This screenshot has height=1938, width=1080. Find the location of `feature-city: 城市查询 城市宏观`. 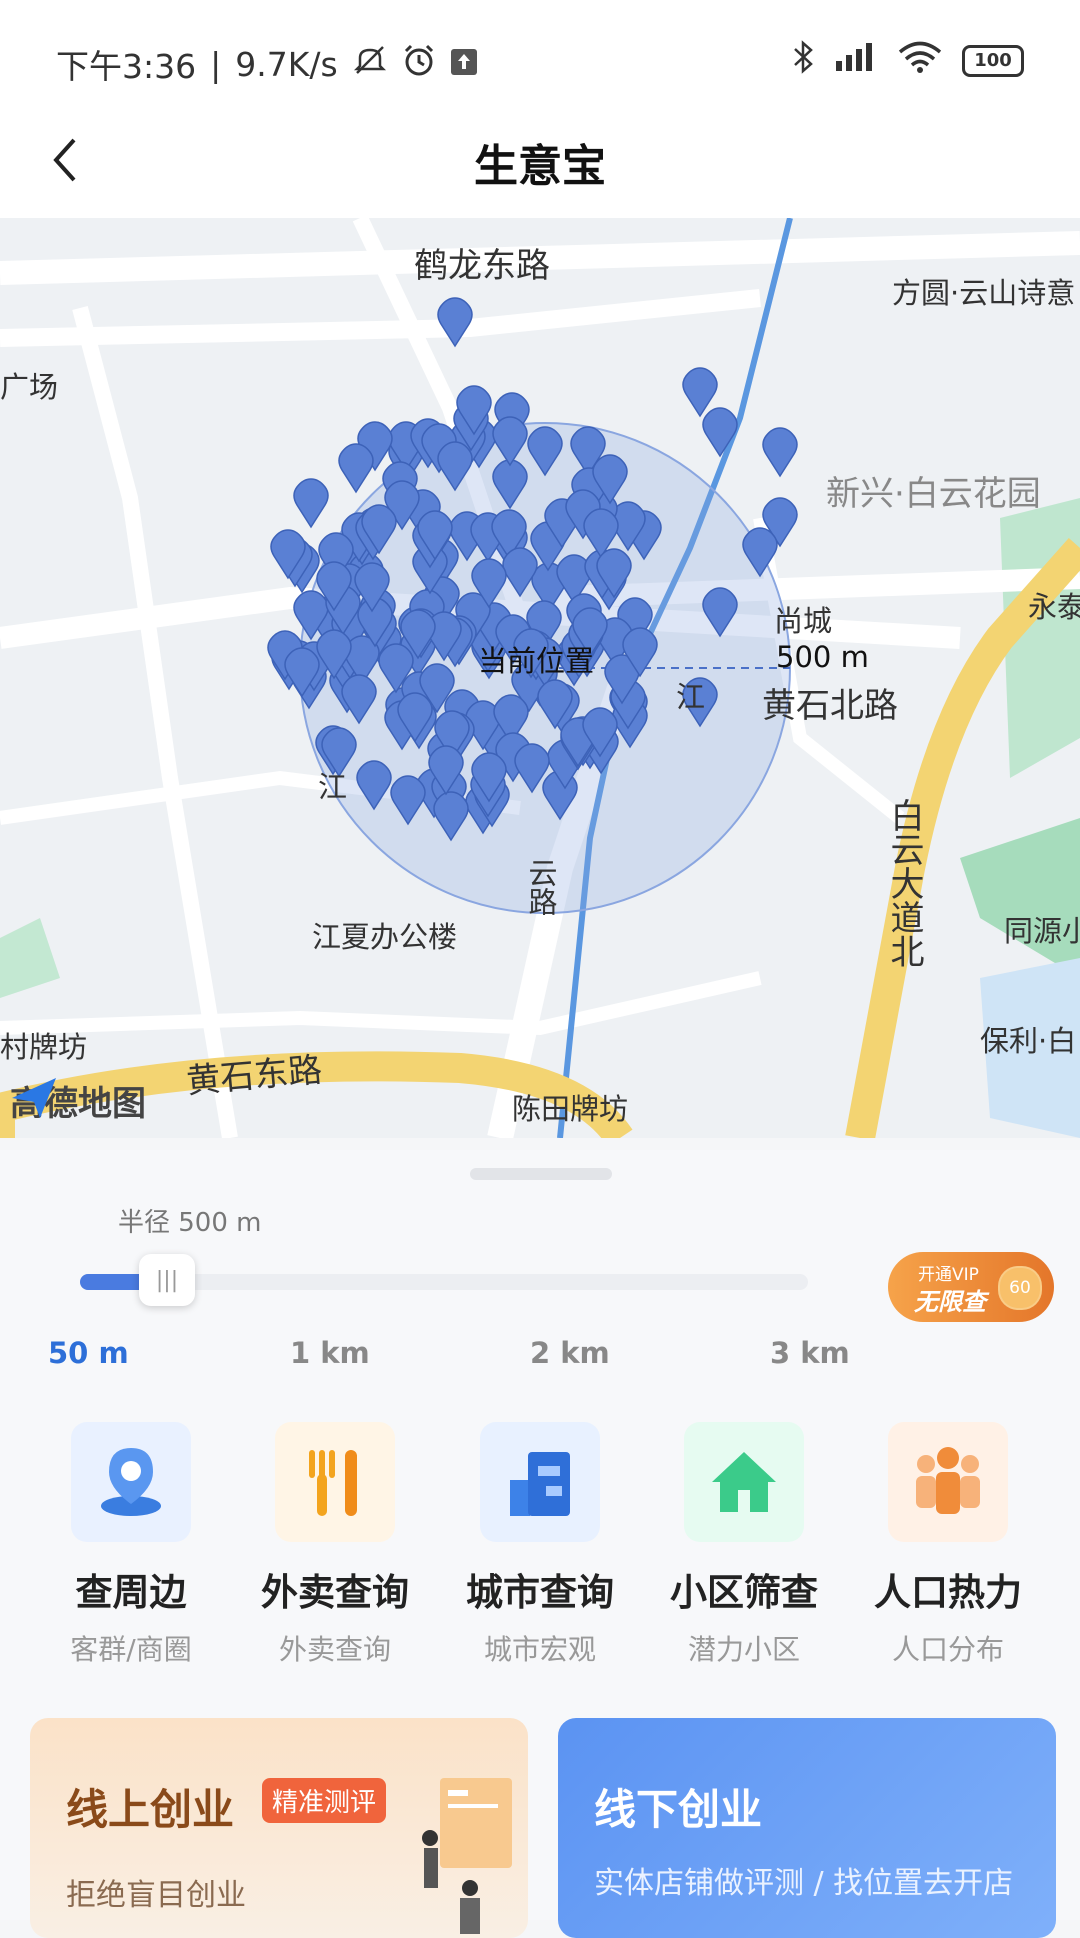

feature-city: 城市查询 城市宏观 is located at coordinates (540, 1545).